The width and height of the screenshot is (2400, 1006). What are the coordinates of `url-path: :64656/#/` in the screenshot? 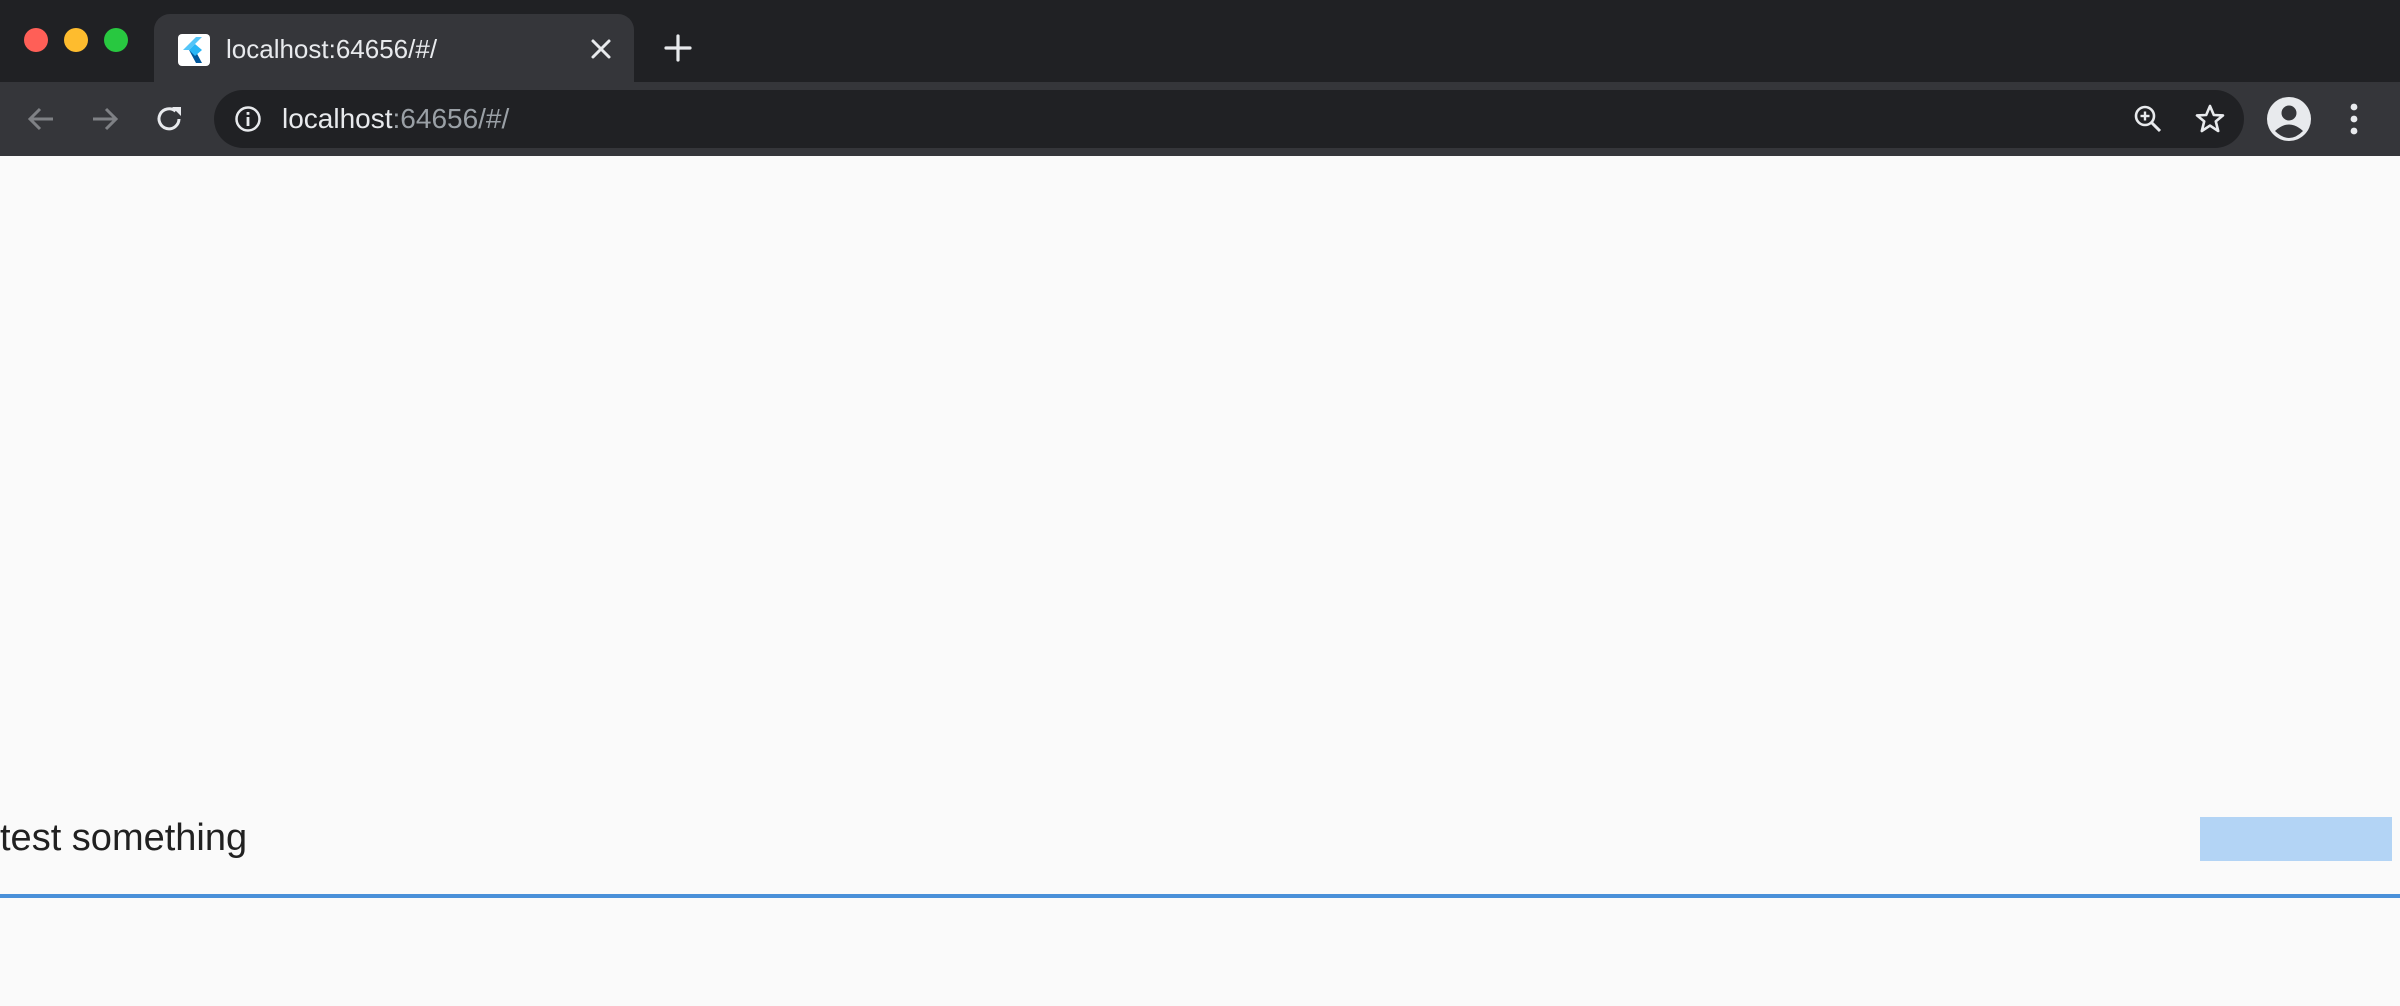 It's located at (451, 118).